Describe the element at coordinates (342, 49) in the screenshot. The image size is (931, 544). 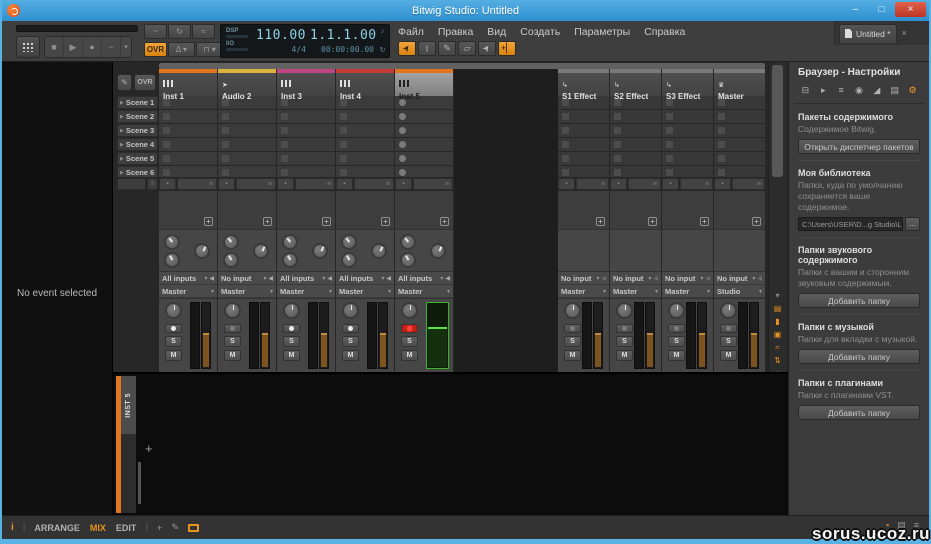
I see `time-position: 00:00:00.00` at that location.